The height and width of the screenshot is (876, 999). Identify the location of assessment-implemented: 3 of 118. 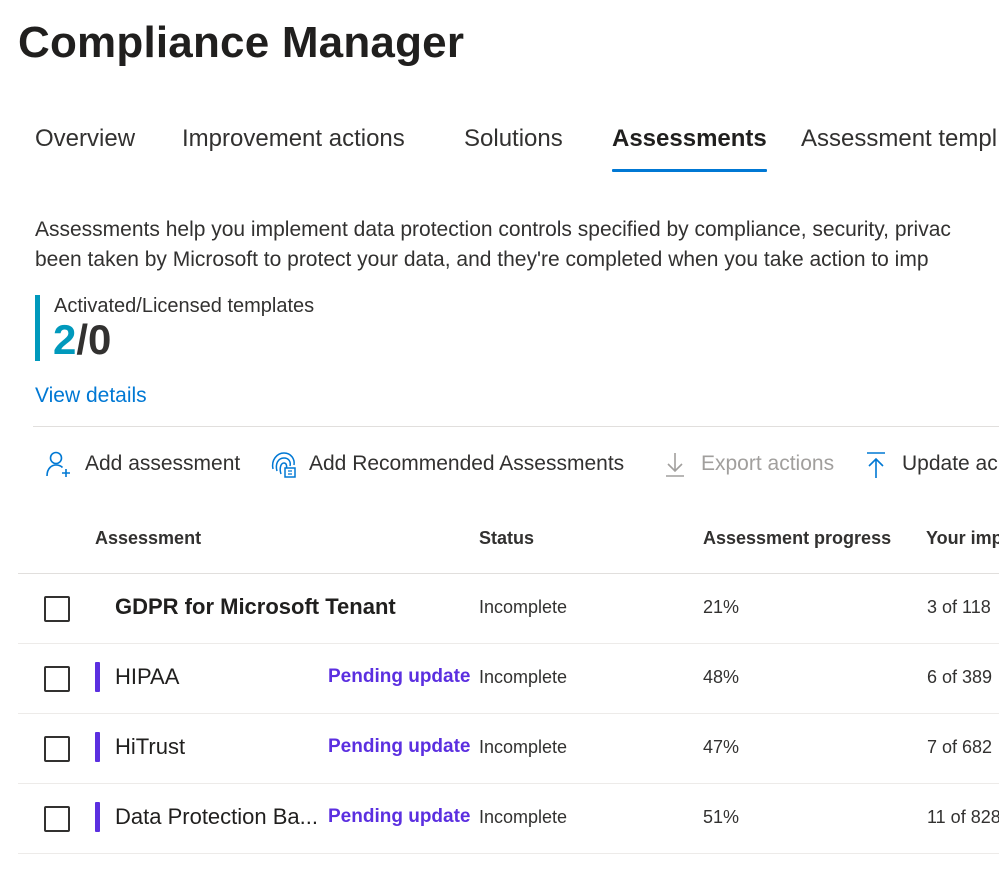
(959, 607).